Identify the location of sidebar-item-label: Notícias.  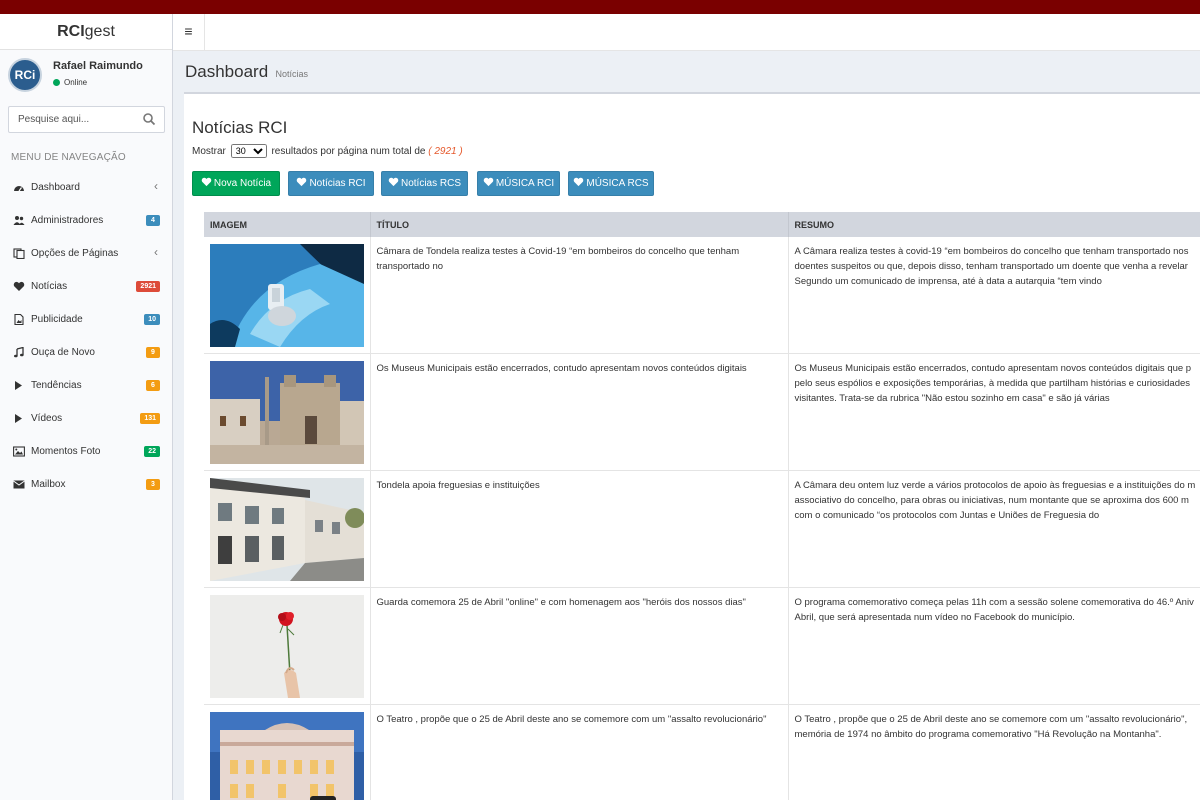
(49, 286).